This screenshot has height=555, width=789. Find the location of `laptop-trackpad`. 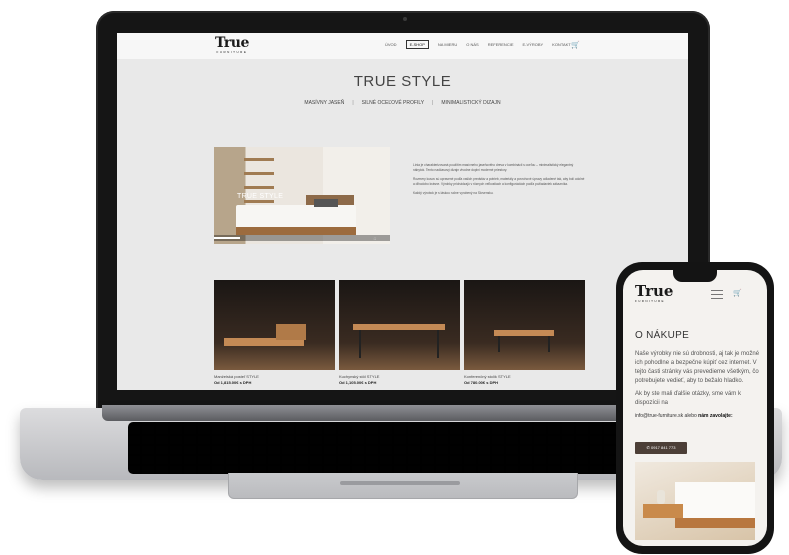

laptop-trackpad is located at coordinates (403, 486).